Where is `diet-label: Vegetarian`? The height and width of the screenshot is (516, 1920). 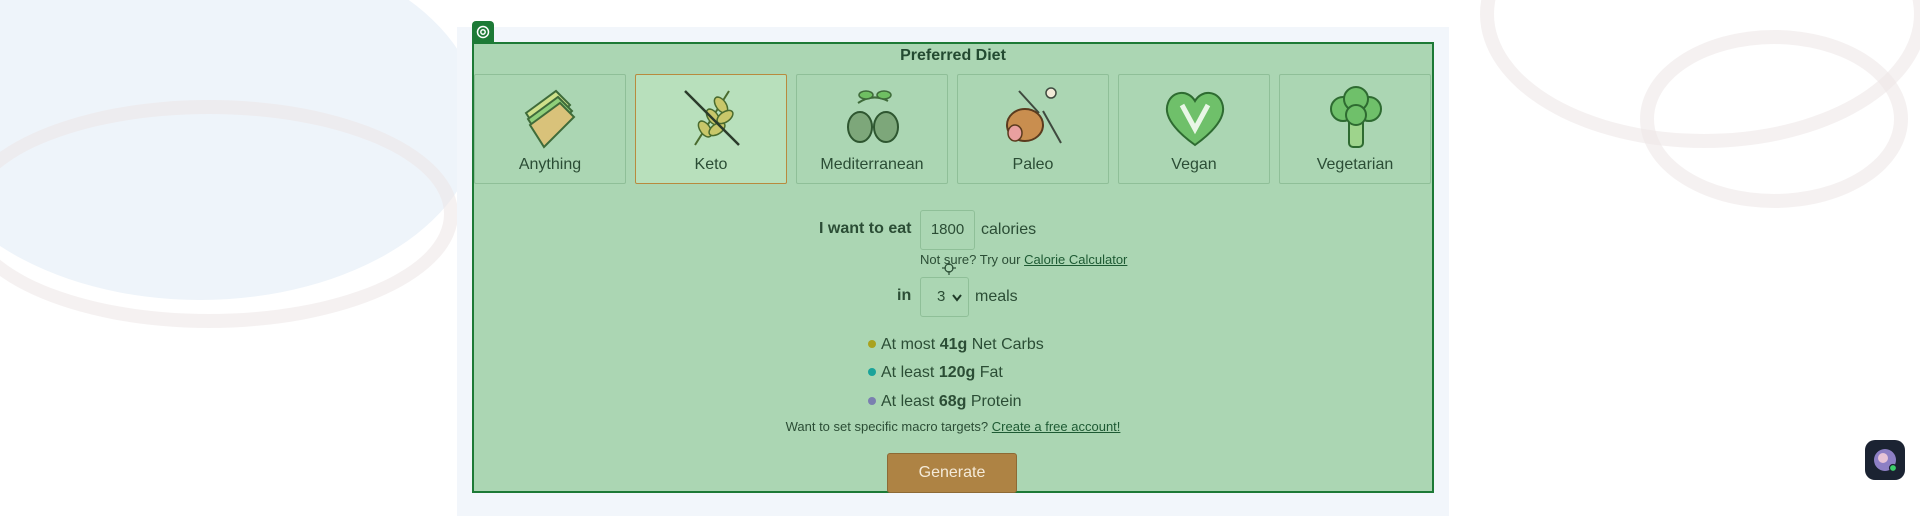
diet-label: Vegetarian is located at coordinates (1355, 164).